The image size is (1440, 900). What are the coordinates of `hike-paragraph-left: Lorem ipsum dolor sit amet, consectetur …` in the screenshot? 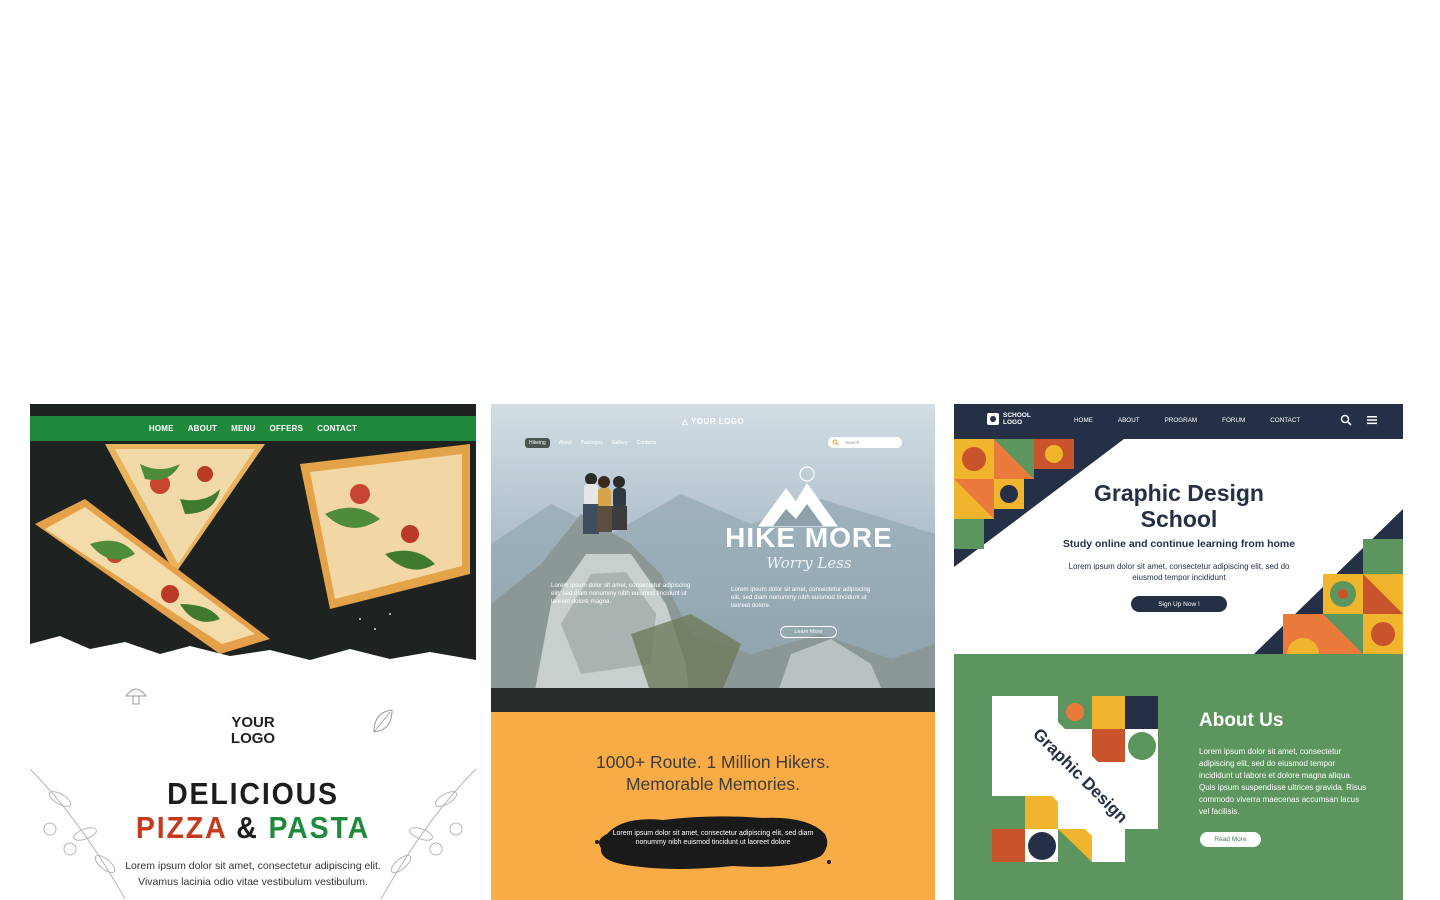 It's located at (621, 593).